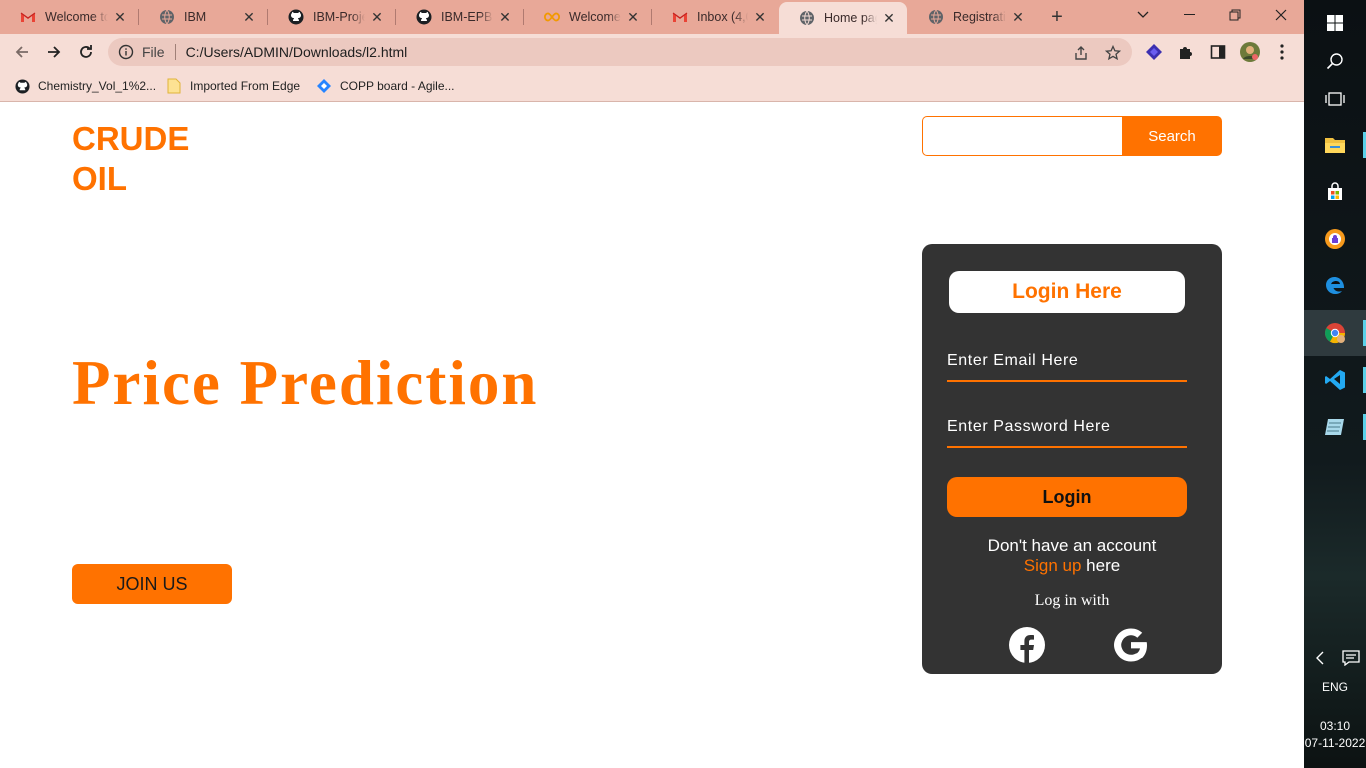 This screenshot has width=1366, height=768. Describe the element at coordinates (174, 86) in the screenshot. I see `folder-icon` at that location.